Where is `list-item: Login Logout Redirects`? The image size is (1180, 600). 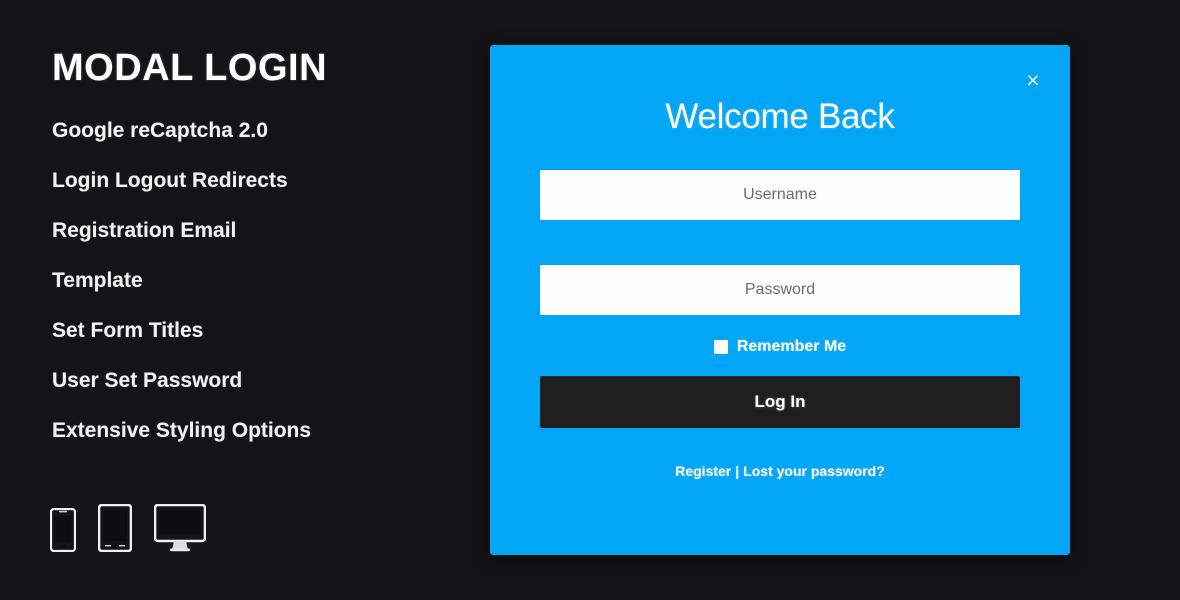 list-item: Login Logout Redirects is located at coordinates (170, 180).